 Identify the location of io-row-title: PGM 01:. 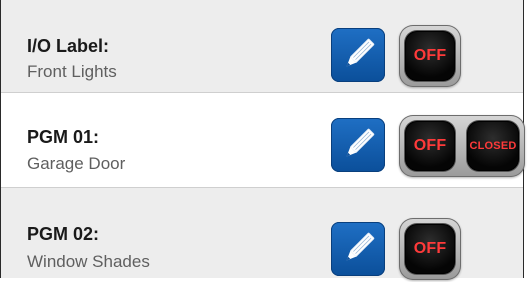
(63, 137).